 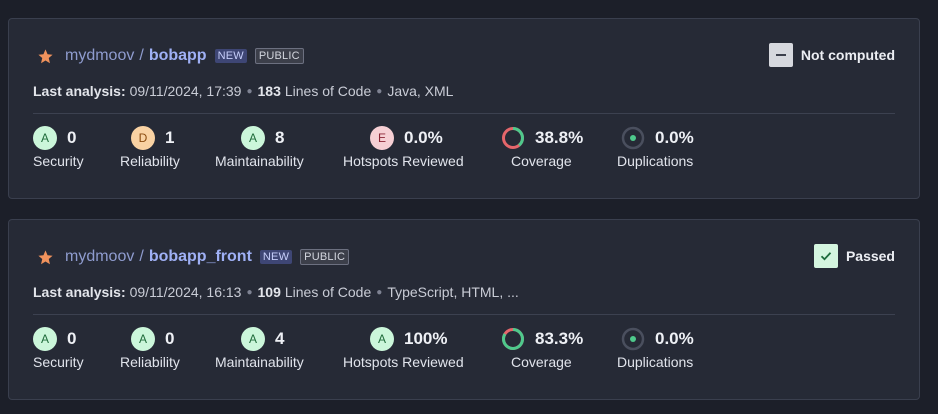 I want to click on metric-maintainability: A 4 Maintainability, so click(x=259, y=348).